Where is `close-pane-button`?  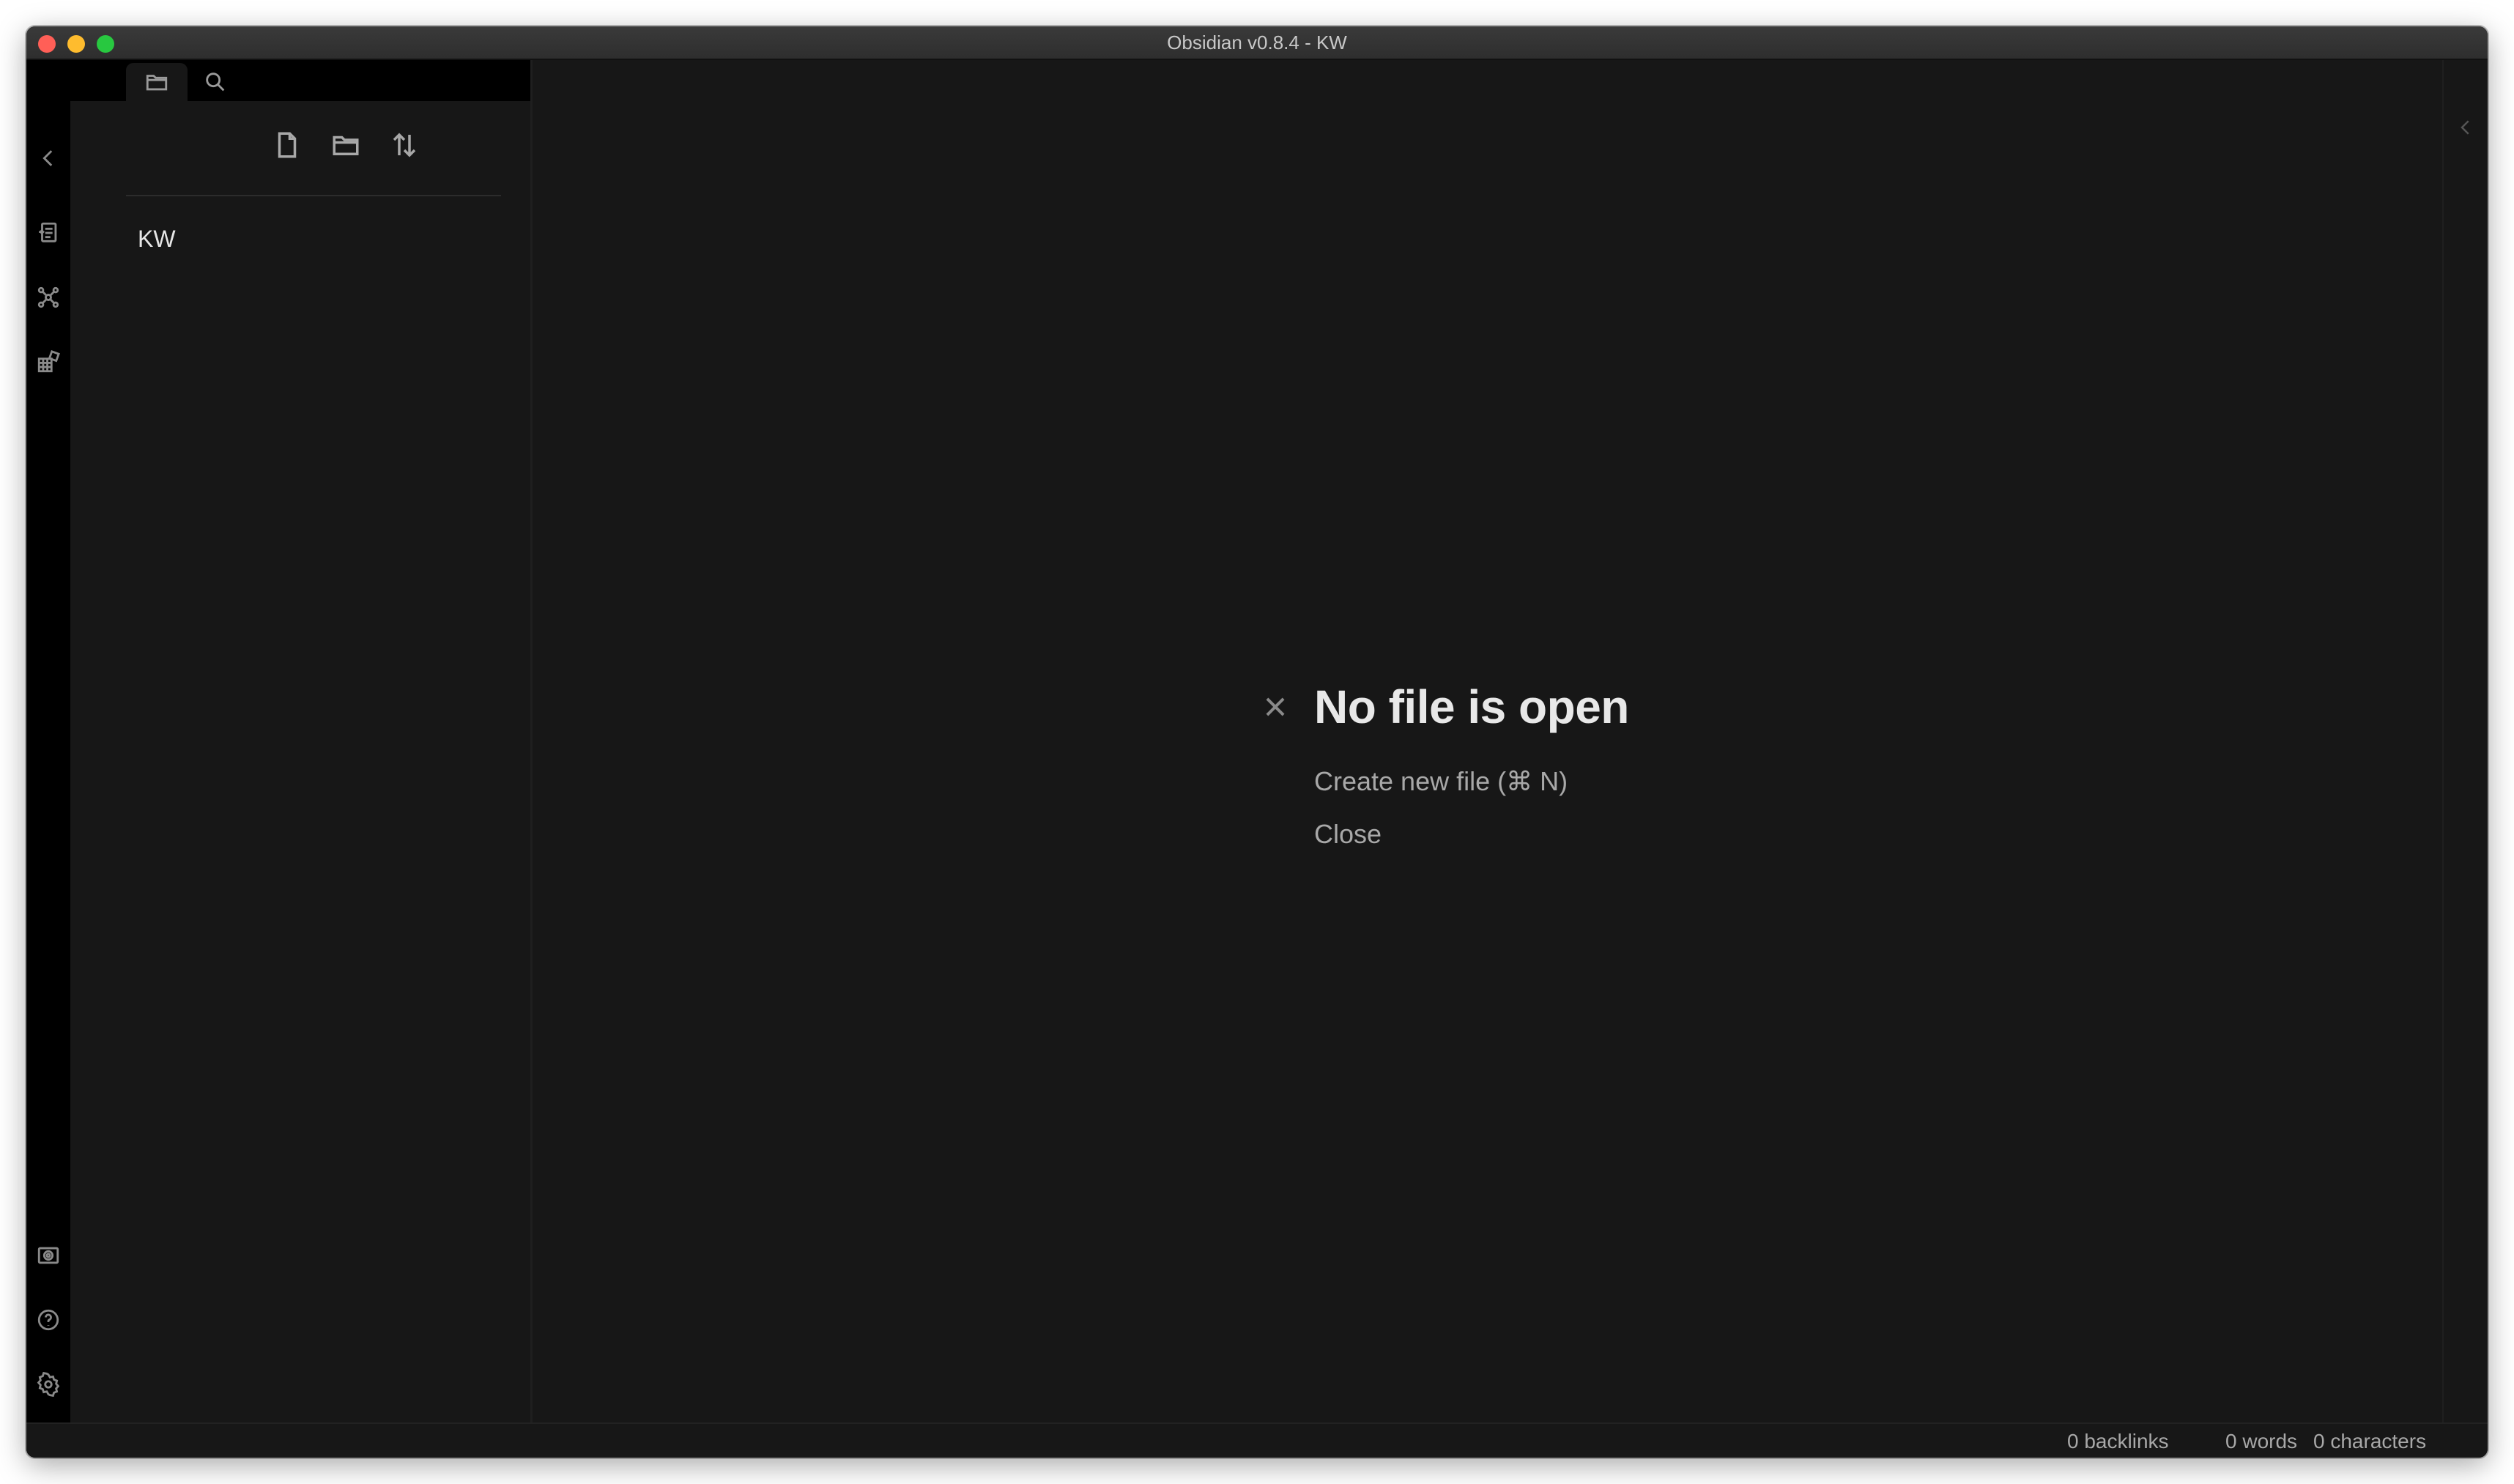 close-pane-button is located at coordinates (1275, 707).